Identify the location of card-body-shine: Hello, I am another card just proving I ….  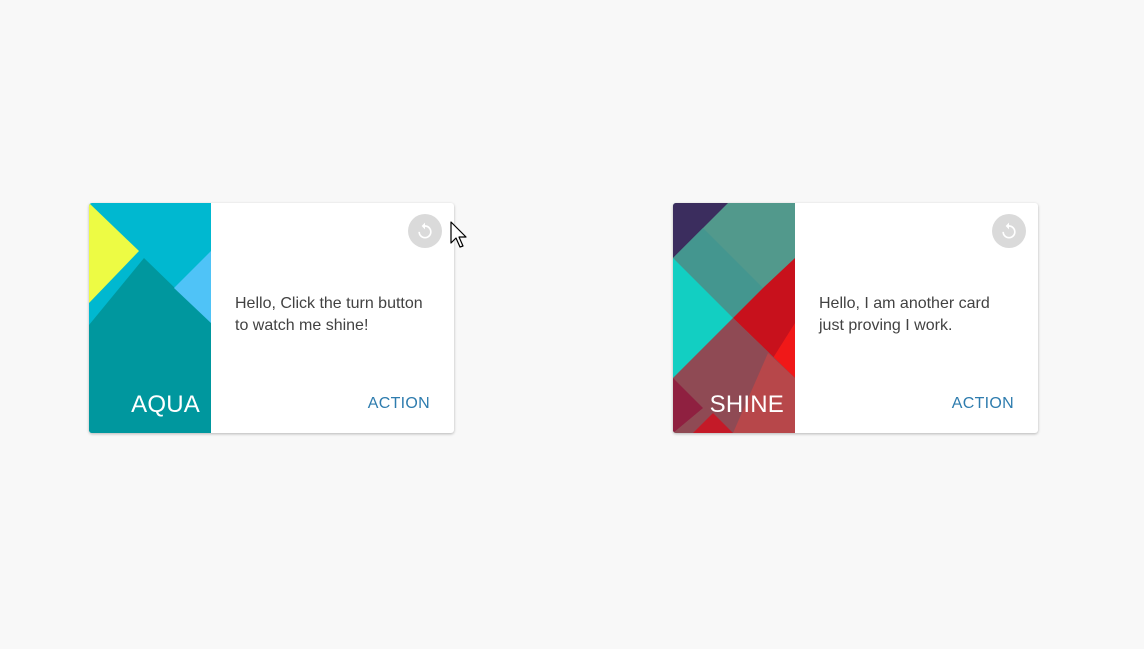
(916, 318).